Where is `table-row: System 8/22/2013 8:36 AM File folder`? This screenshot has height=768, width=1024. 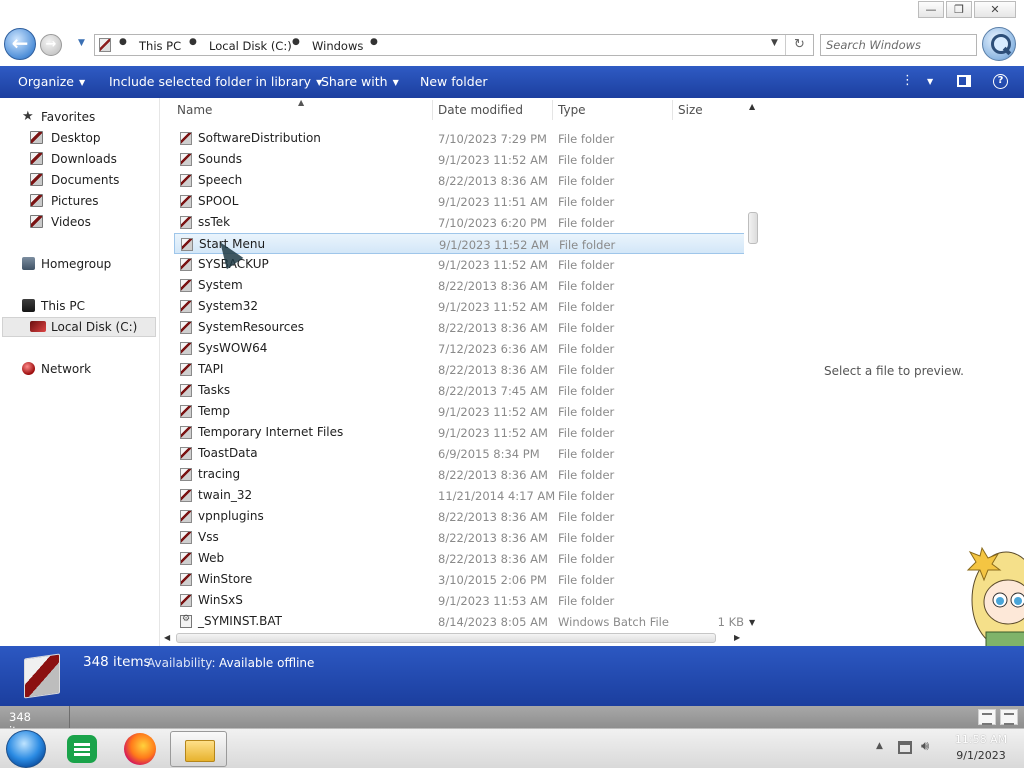 table-row: System 8/22/2013 8:36 AM File folder is located at coordinates (460, 285).